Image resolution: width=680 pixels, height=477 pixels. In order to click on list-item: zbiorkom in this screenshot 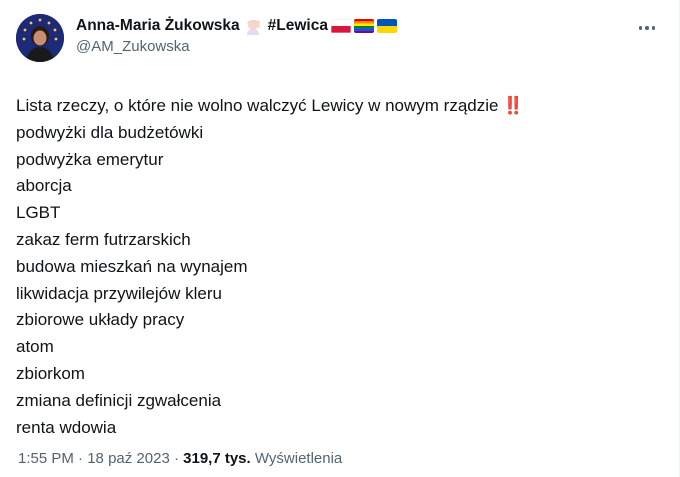, I will do `click(50, 373)`.